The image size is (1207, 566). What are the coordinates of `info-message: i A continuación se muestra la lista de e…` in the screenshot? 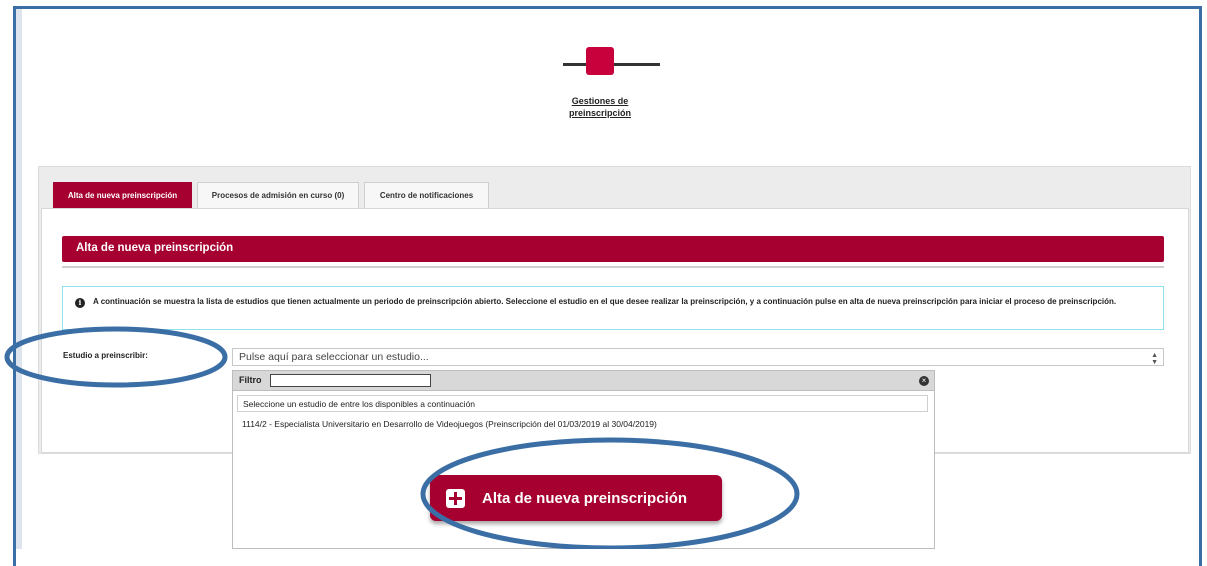 It's located at (613, 308).